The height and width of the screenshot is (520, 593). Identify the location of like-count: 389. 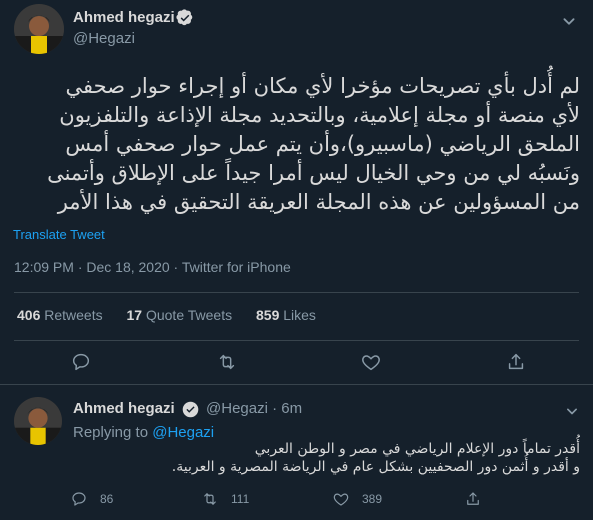
(372, 499).